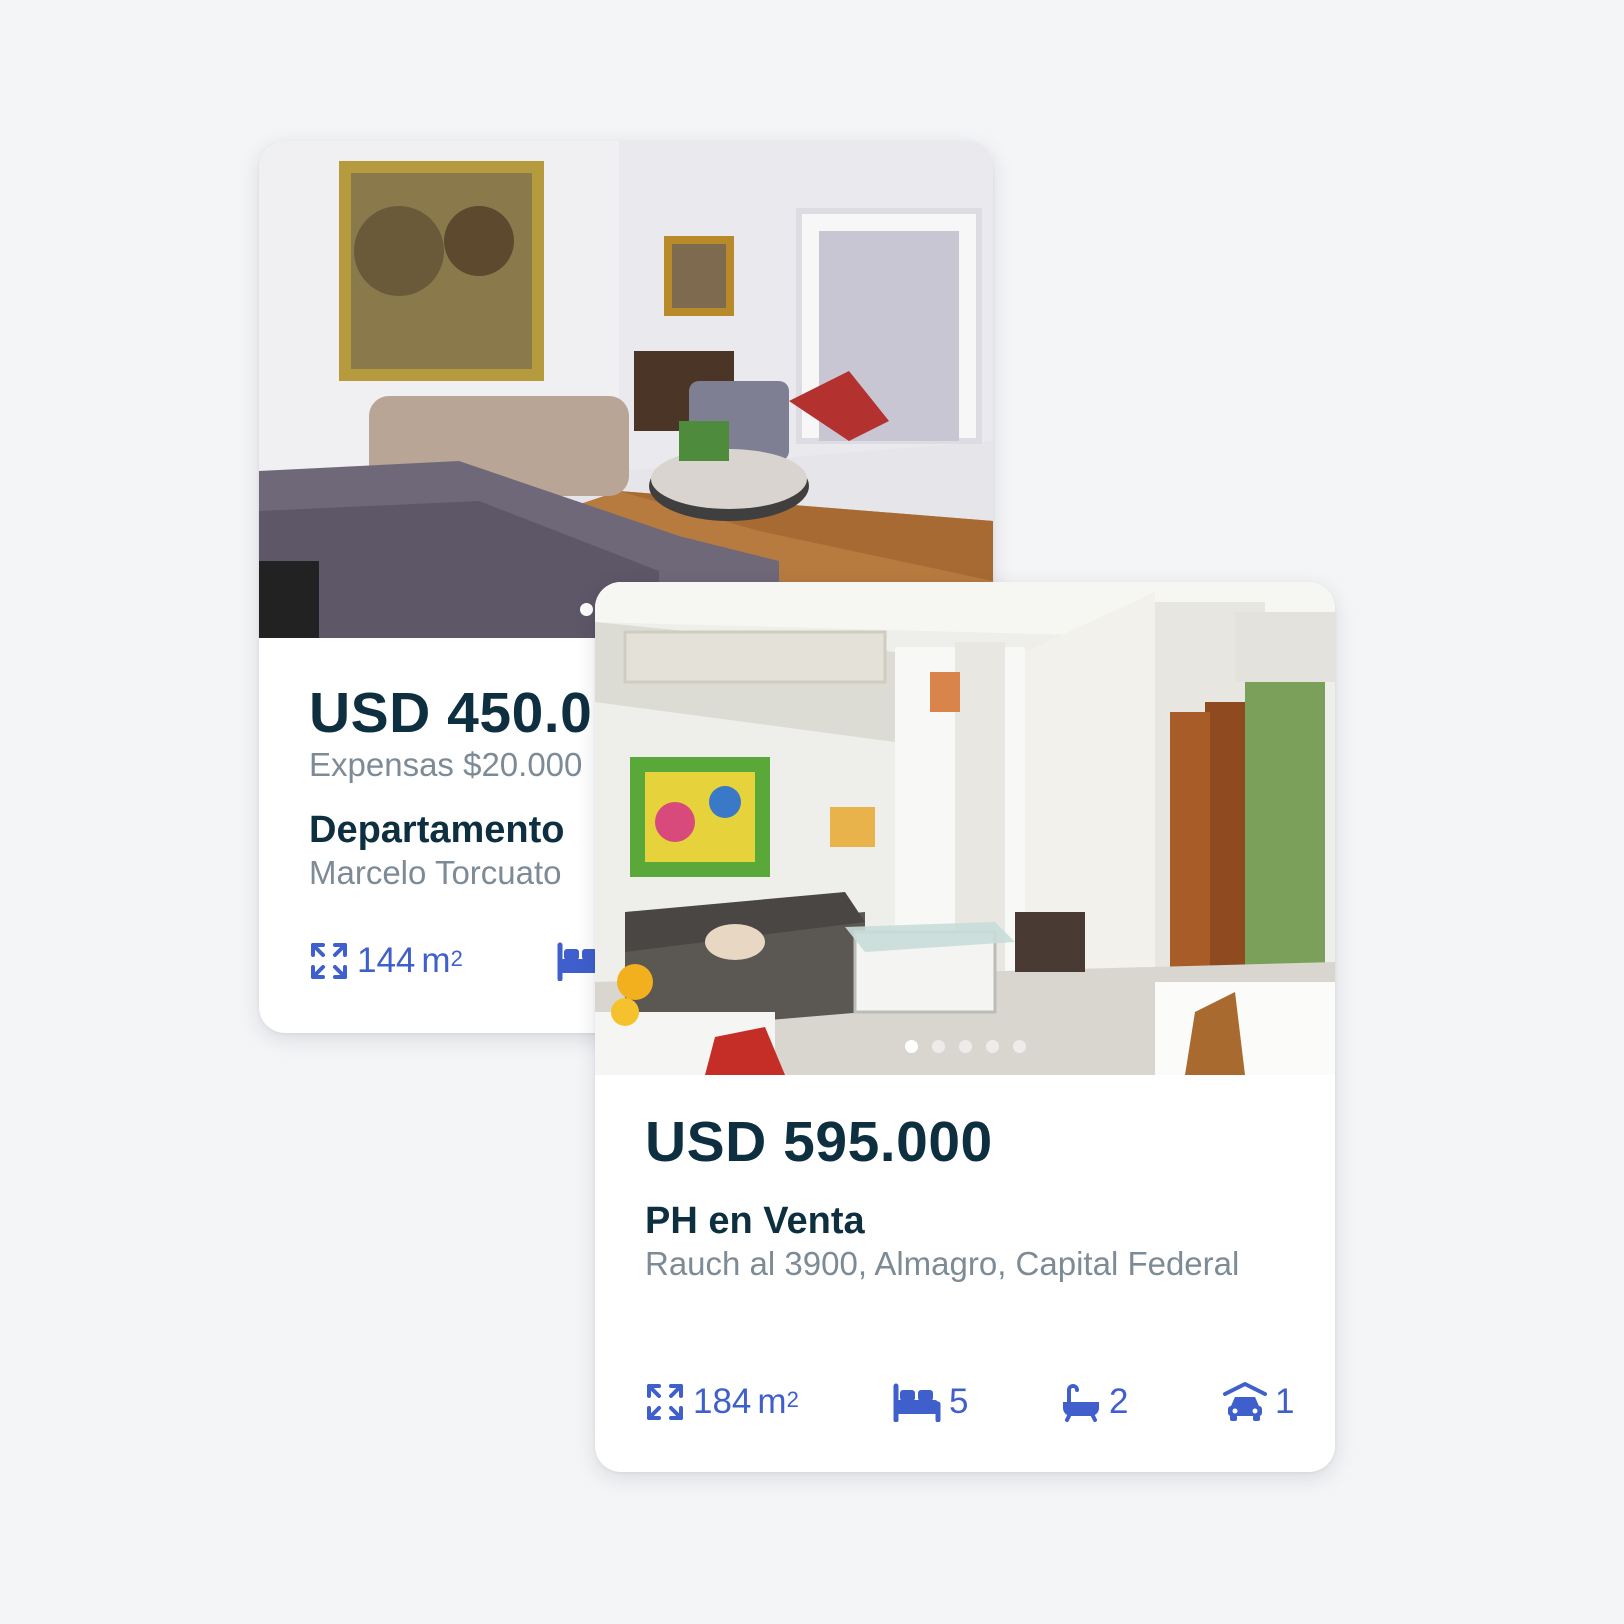 This screenshot has width=1624, height=1624. I want to click on carousel-dots, so click(965, 1046).